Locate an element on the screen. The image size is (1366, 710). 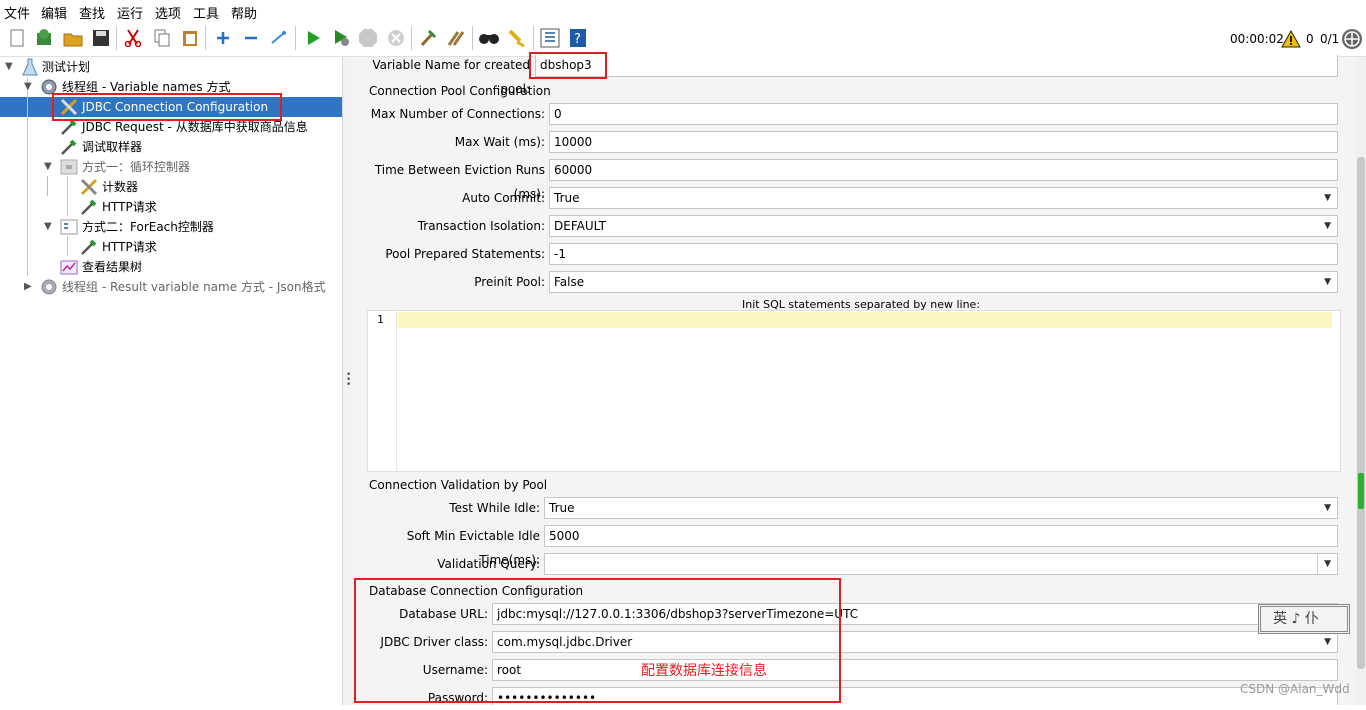
menu-bar: 文件 编辑 查找 运行 选项 工具 帮助 is located at coordinates (683, 11).